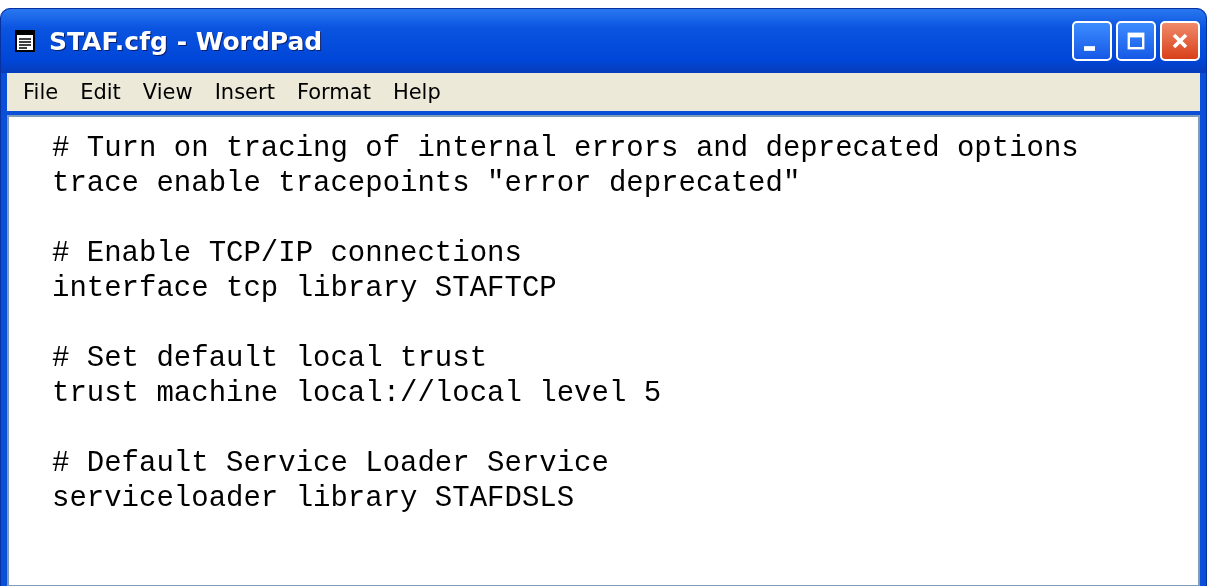  What do you see at coordinates (1180, 41) in the screenshot?
I see `close-button` at bounding box center [1180, 41].